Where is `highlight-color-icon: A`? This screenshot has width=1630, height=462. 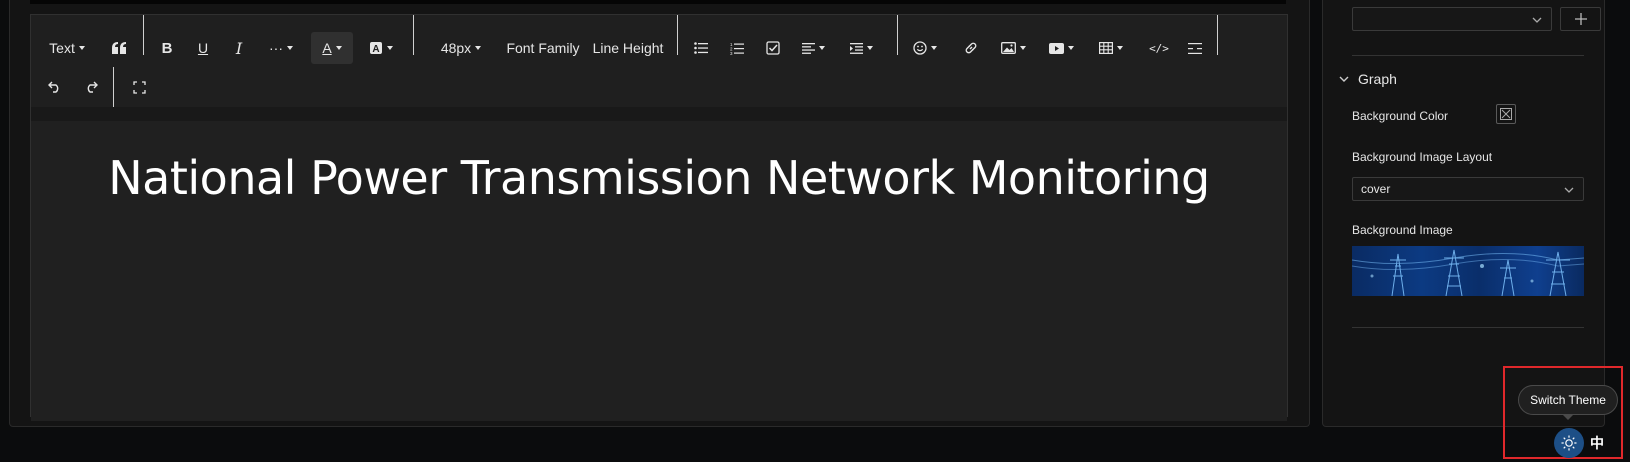 highlight-color-icon: A is located at coordinates (376, 48).